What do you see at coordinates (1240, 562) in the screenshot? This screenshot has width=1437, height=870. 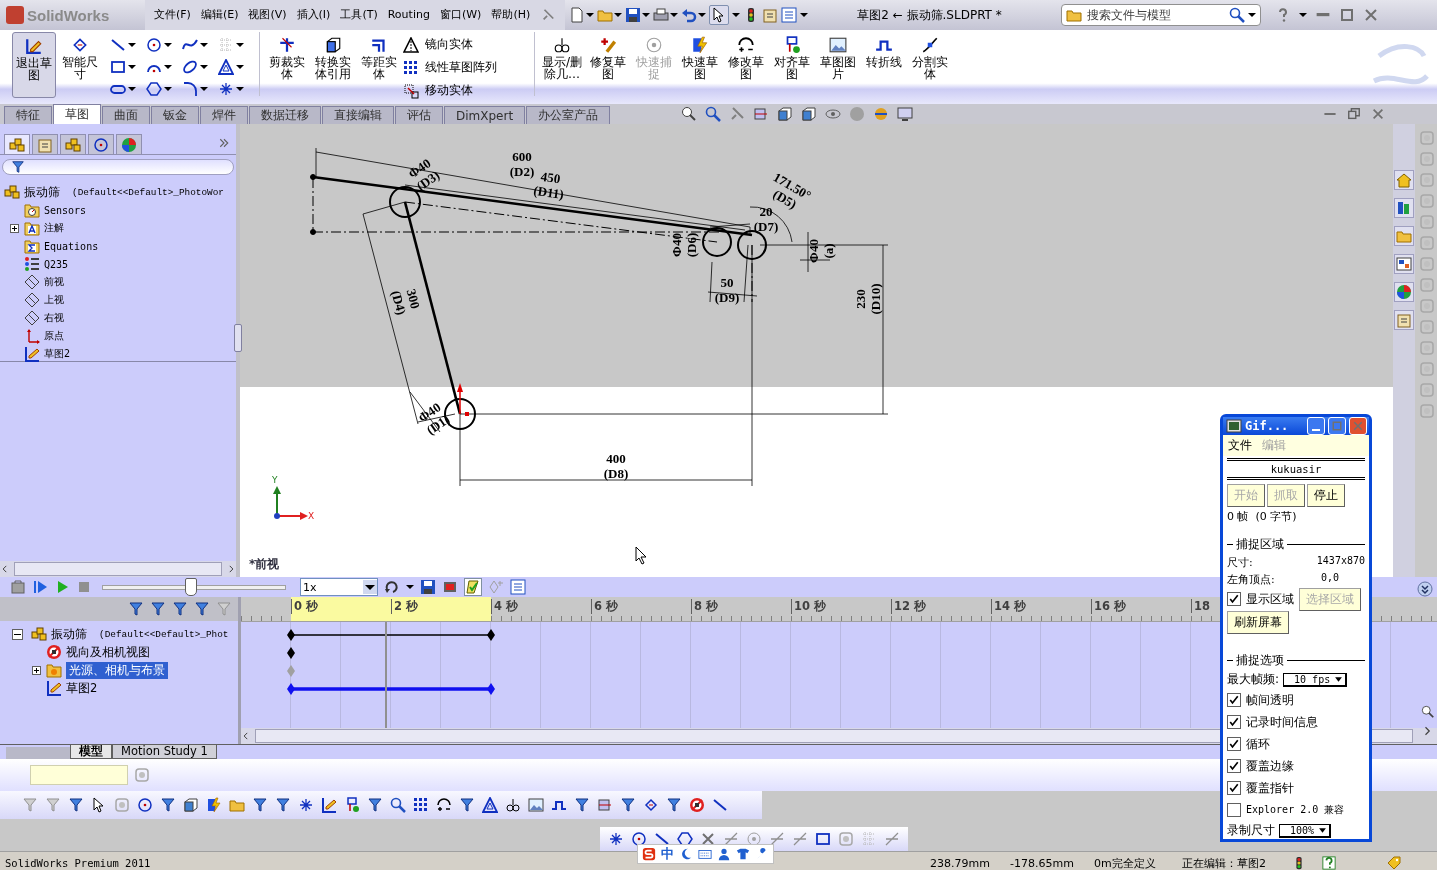 I see `field-label: 尺寸:` at bounding box center [1240, 562].